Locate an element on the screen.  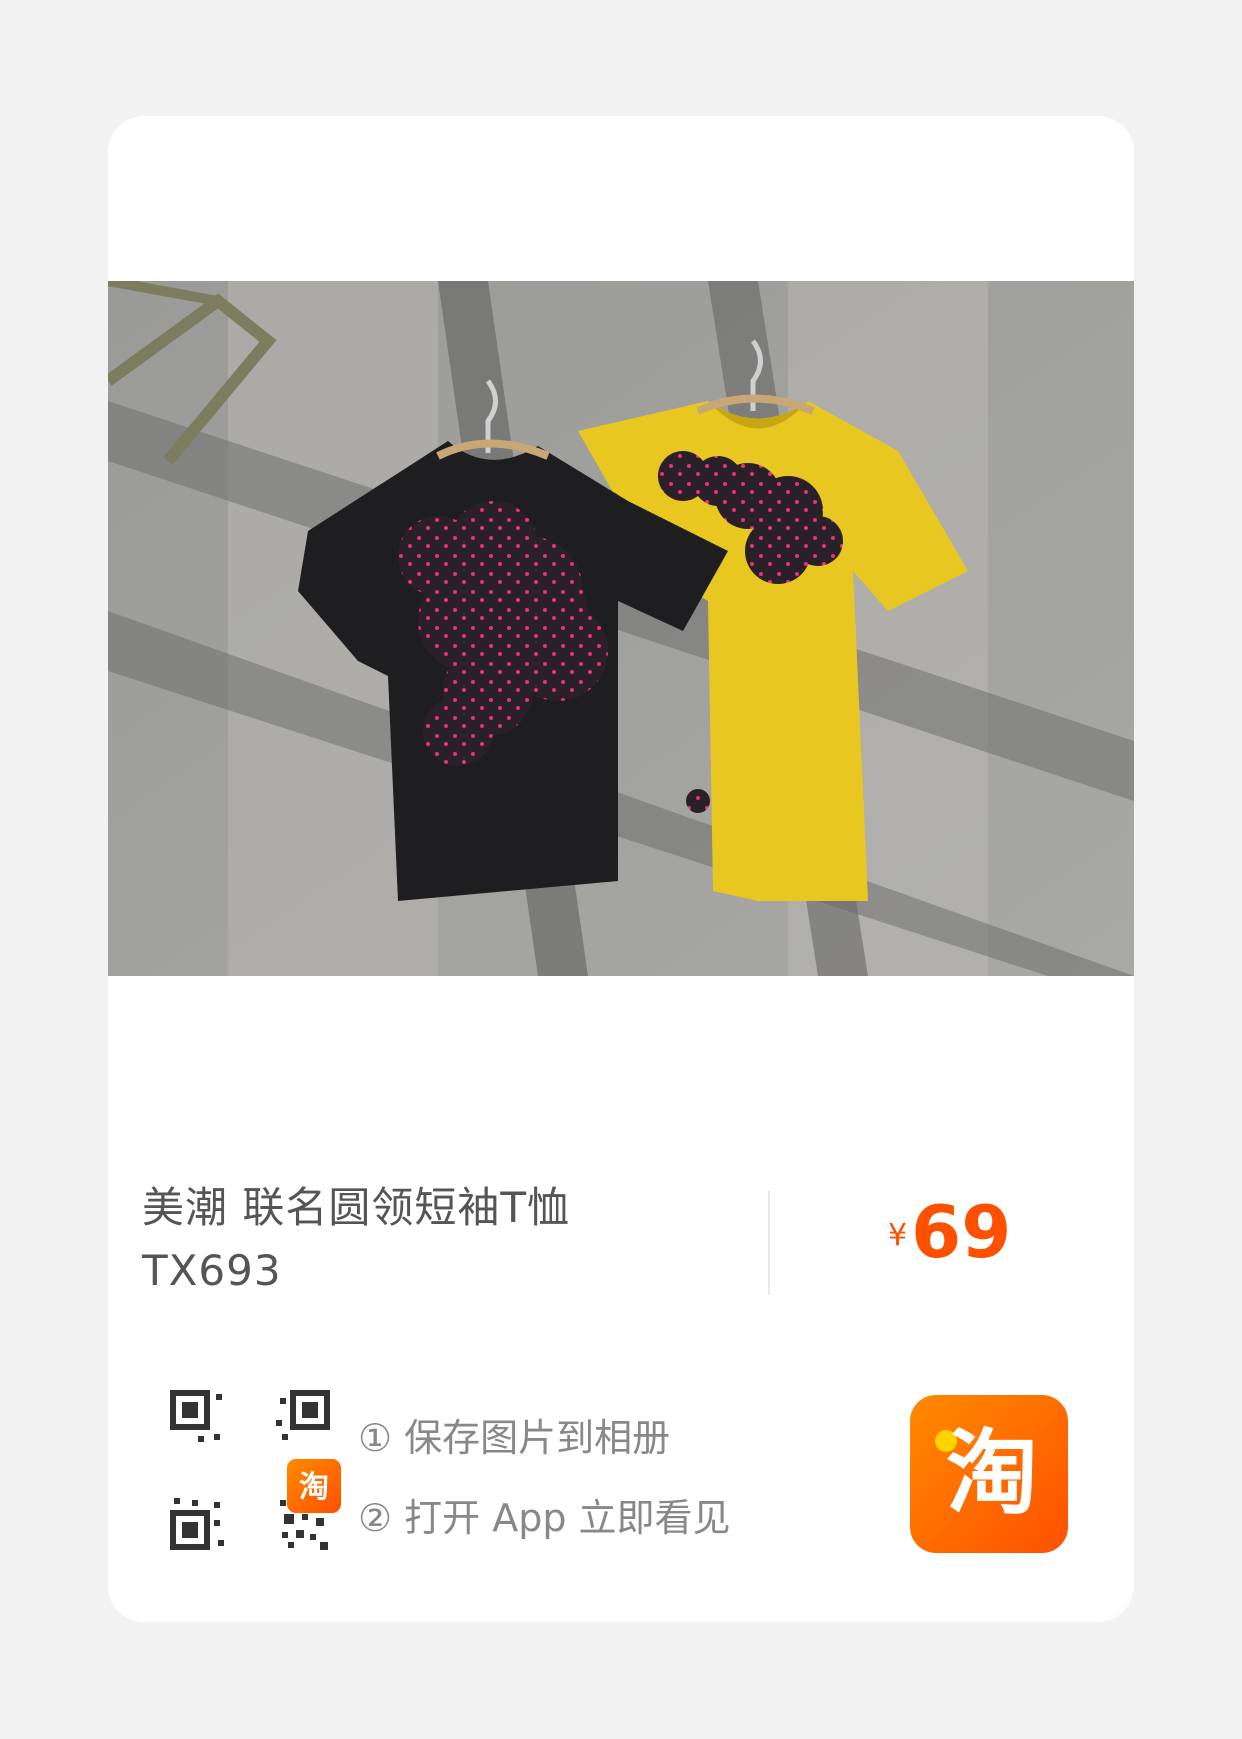
product-info: 美潮 联名圆领短袖T恤 TX693 ¥69 is located at coordinates (621, 1236).